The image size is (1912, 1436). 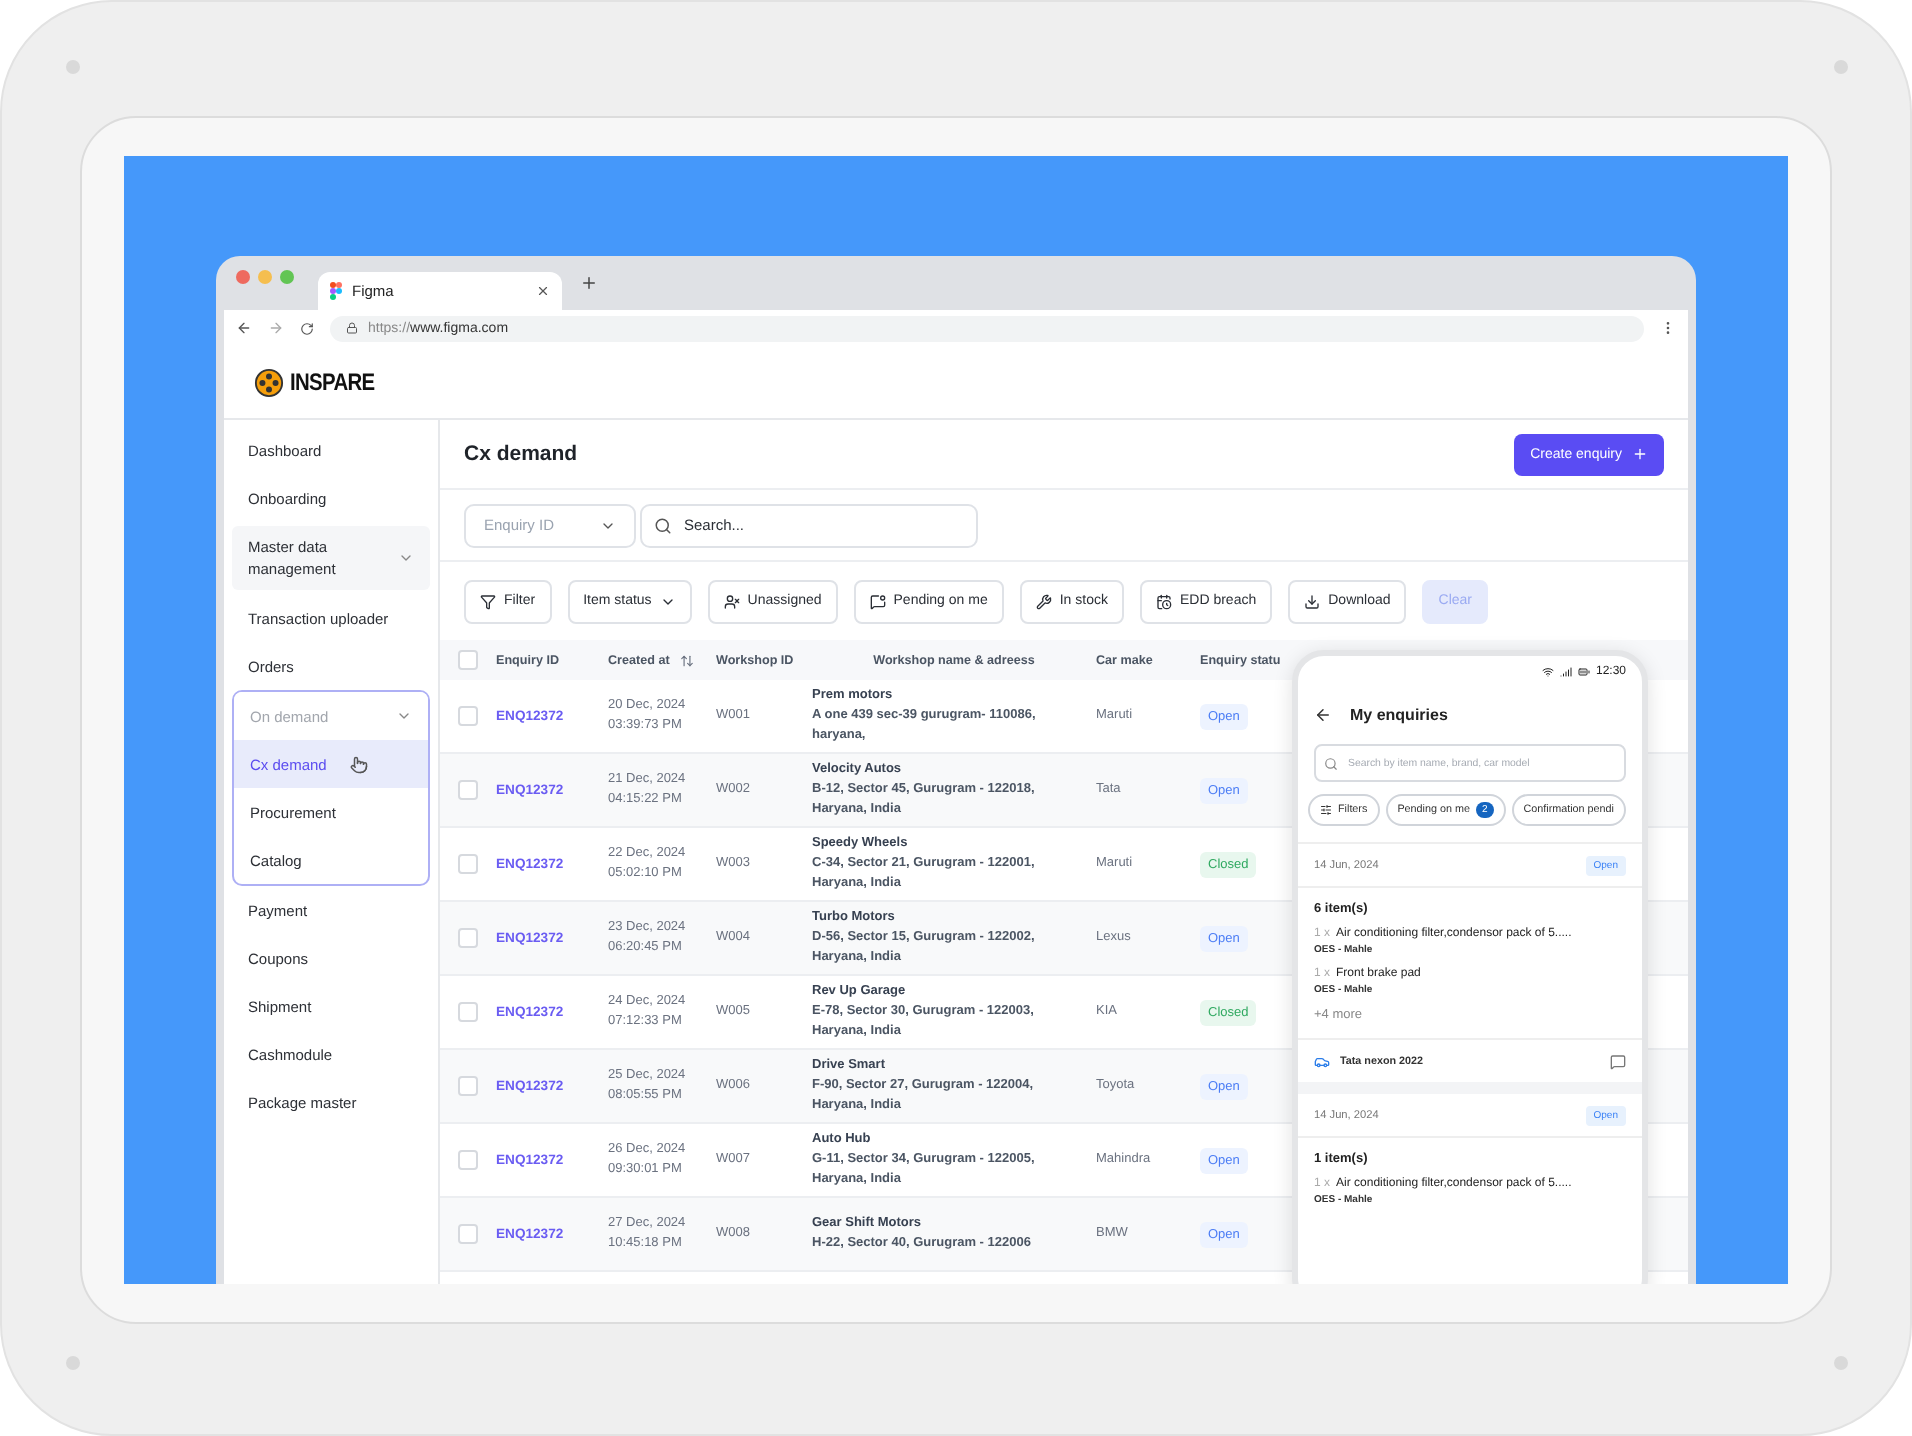 What do you see at coordinates (877, 601) in the screenshot?
I see `message-icon` at bounding box center [877, 601].